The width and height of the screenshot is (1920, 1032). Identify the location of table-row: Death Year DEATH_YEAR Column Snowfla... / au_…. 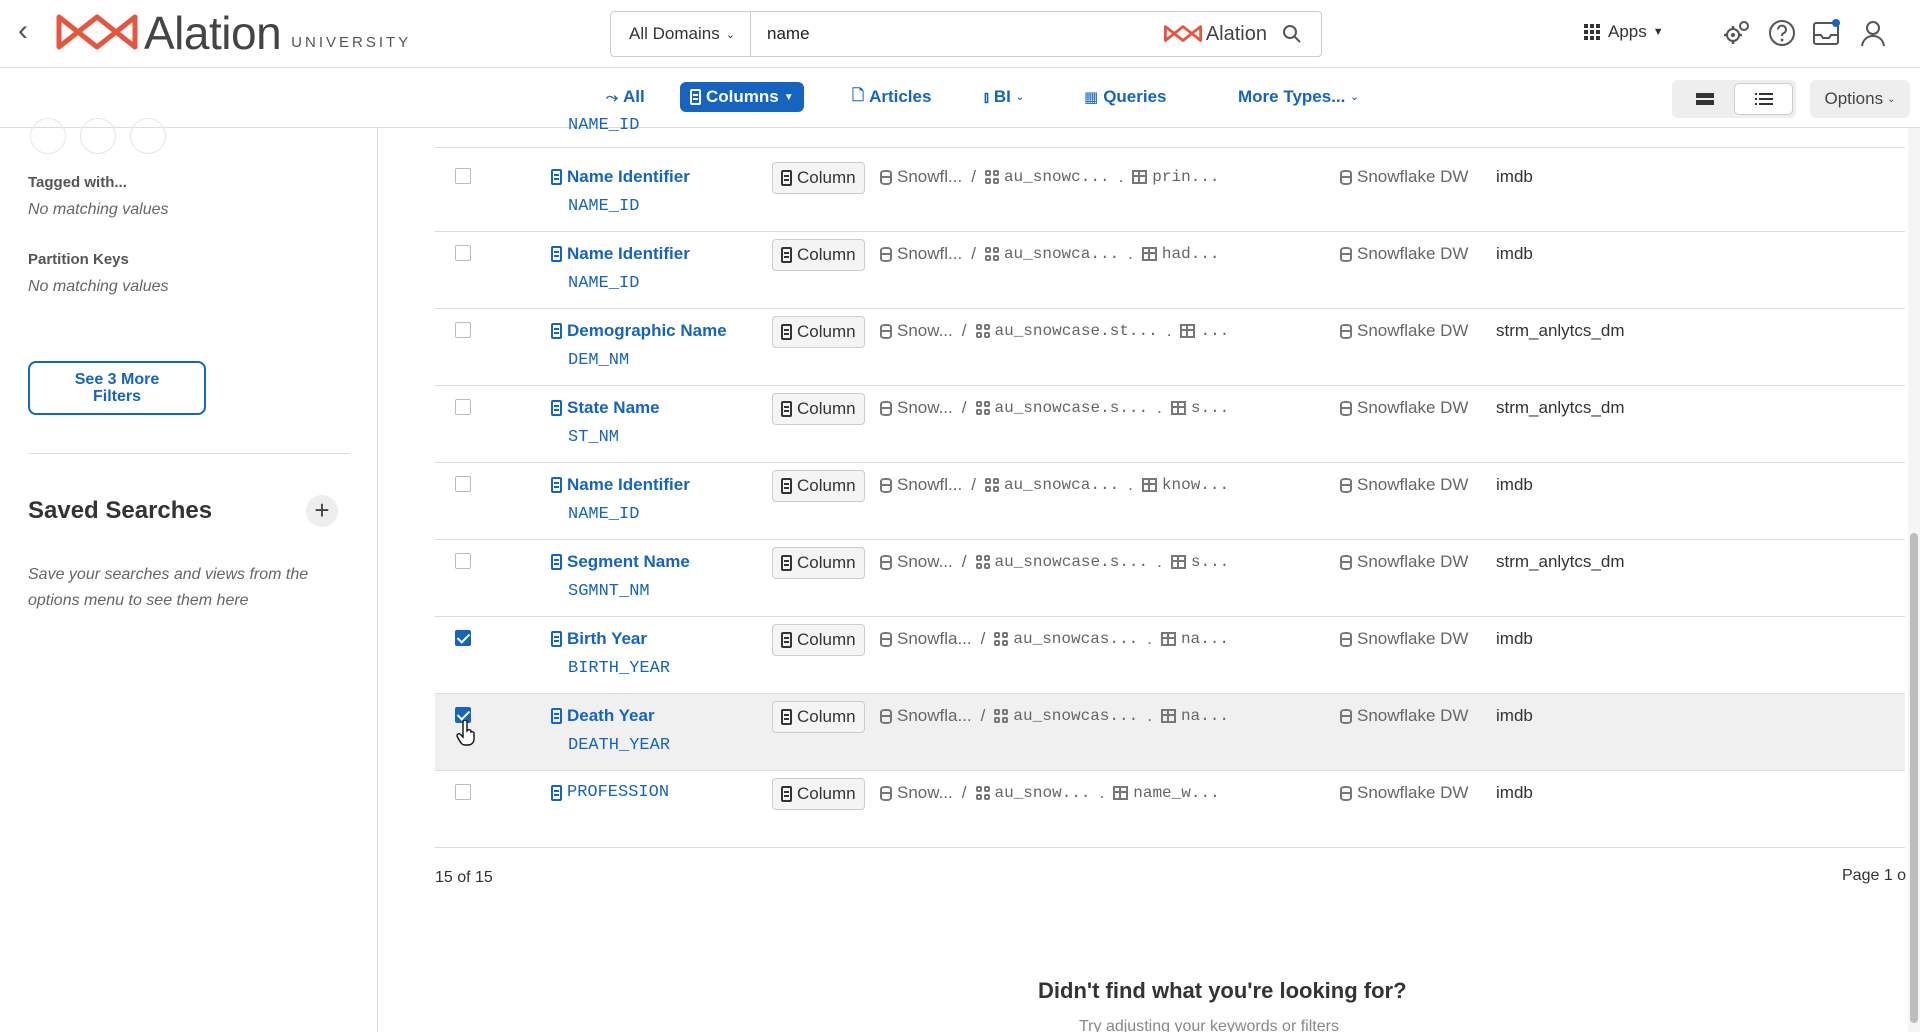
(1170, 732).